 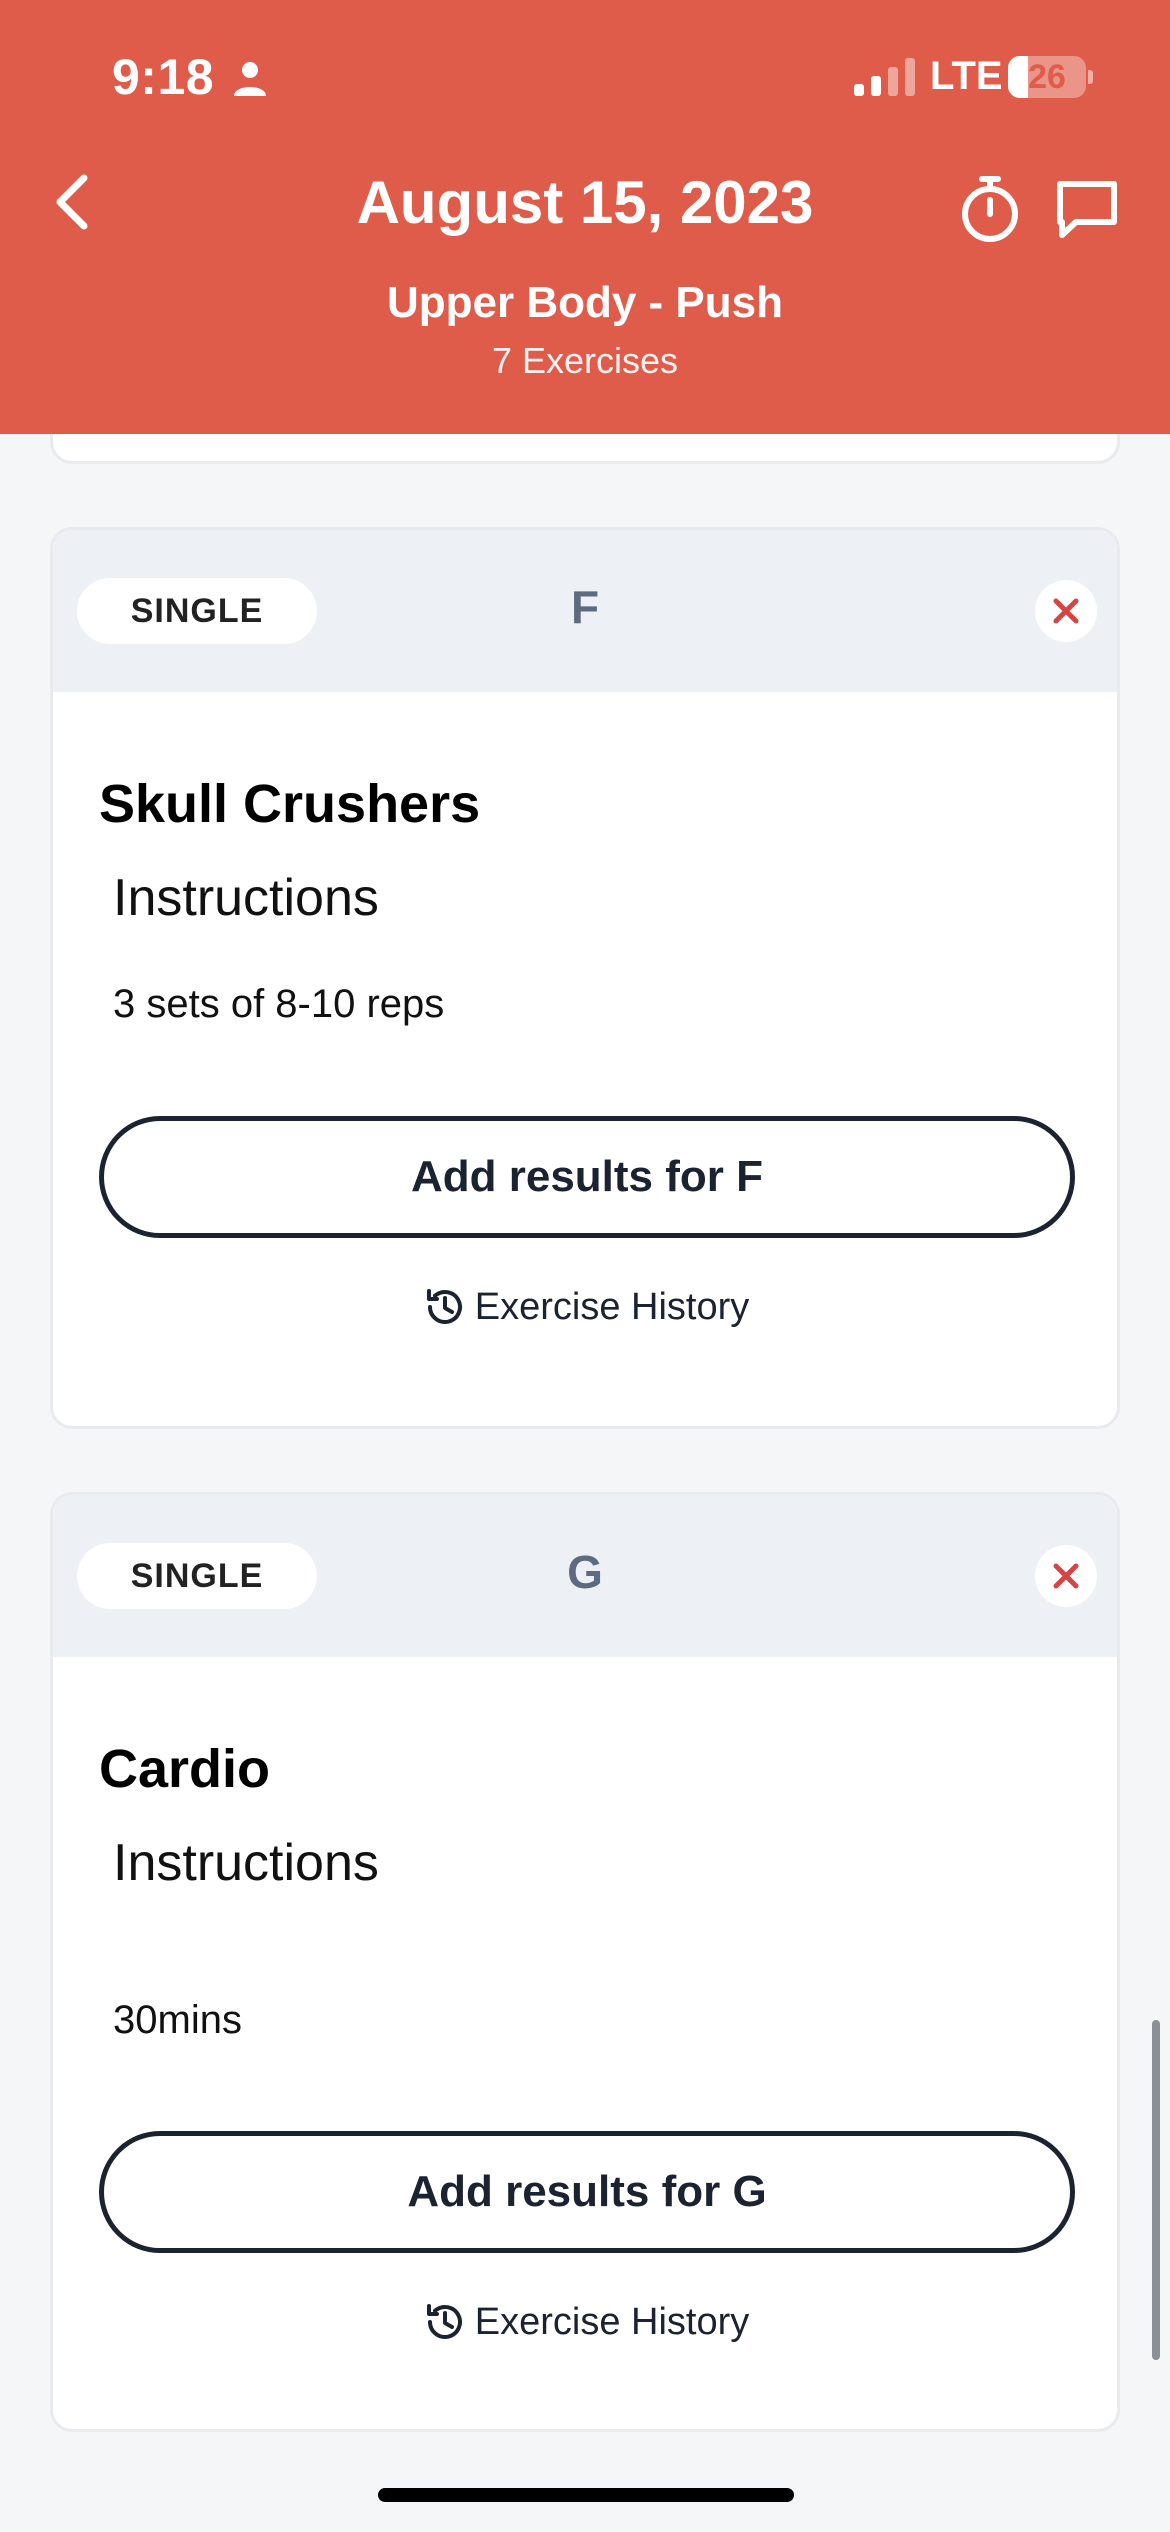 I want to click on person-icon, so click(x=250, y=79).